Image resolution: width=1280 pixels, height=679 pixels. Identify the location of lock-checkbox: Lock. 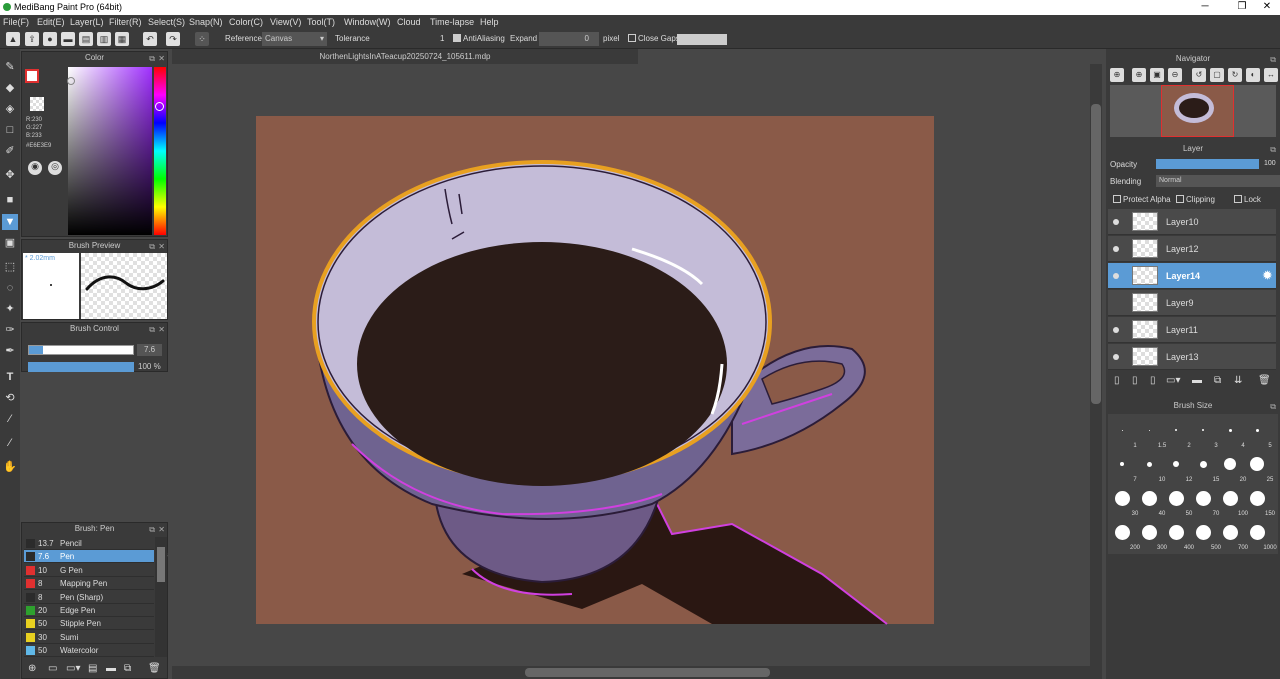
(1247, 199).